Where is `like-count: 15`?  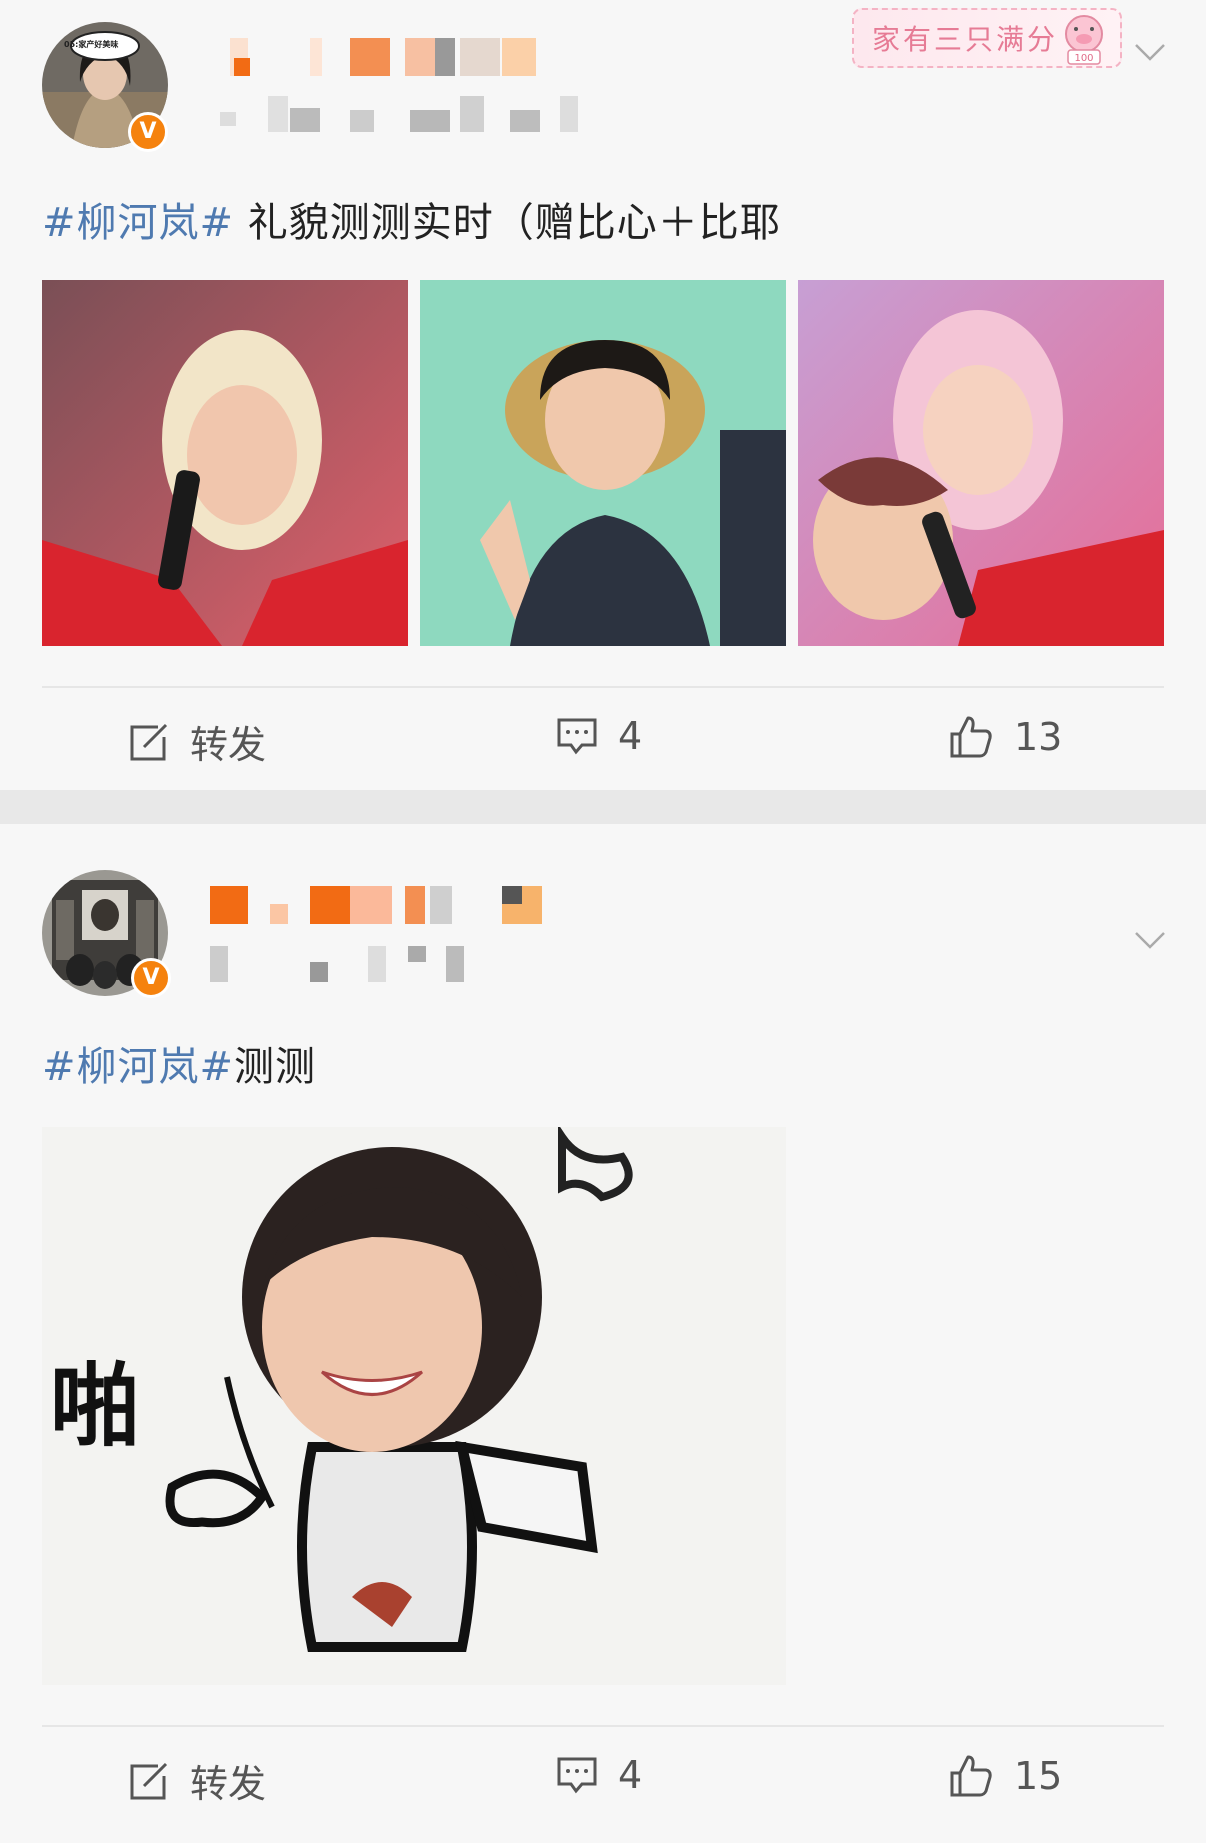
like-count: 15 is located at coordinates (1038, 1776).